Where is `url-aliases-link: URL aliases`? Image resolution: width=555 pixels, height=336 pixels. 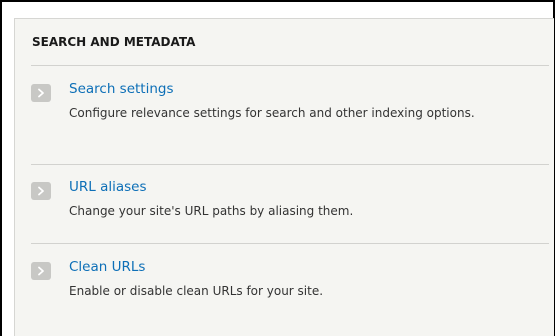
url-aliases-link: URL aliases is located at coordinates (108, 187).